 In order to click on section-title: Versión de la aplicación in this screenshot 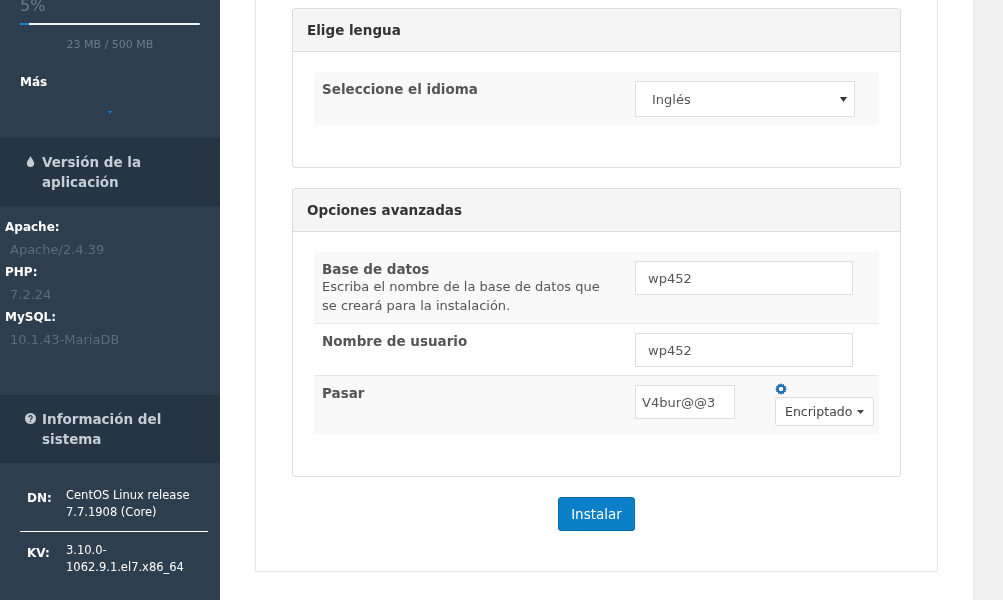, I will do `click(92, 172)`.